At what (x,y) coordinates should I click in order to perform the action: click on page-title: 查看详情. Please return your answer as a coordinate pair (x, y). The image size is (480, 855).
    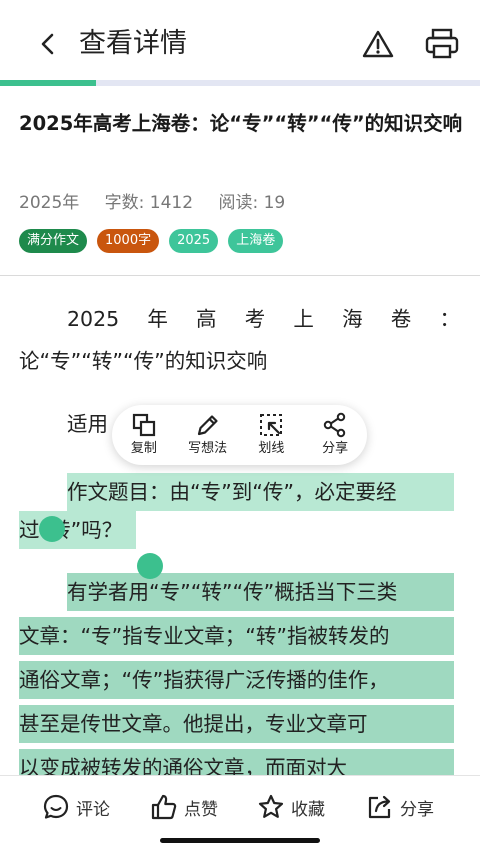
    Looking at the image, I should click on (133, 43).